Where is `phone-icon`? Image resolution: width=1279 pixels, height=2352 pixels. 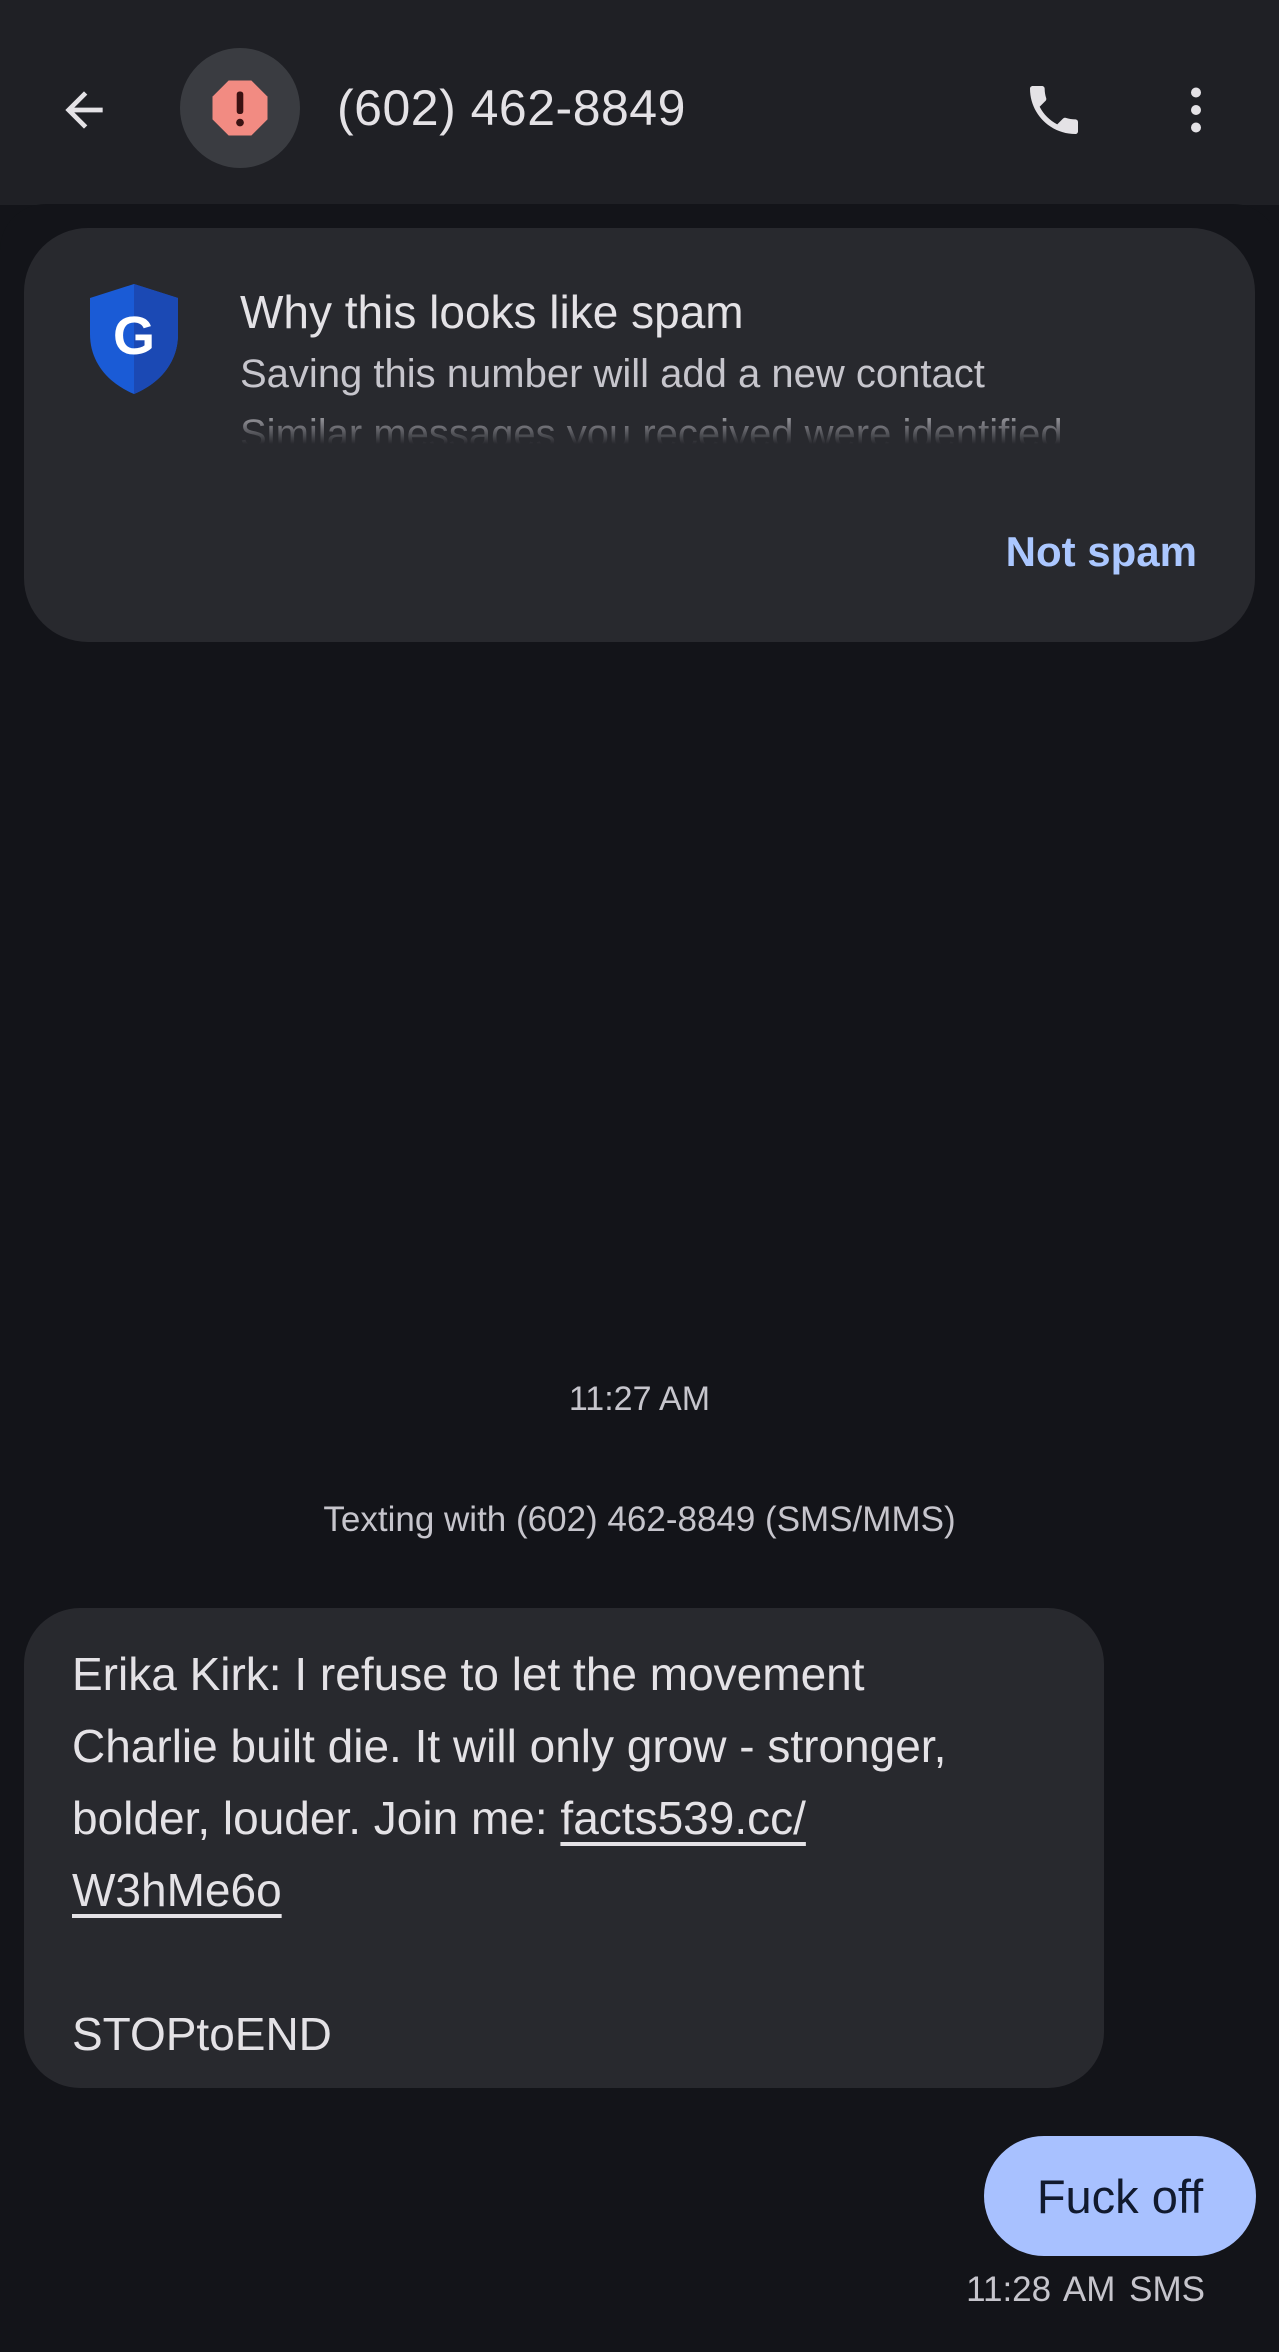 phone-icon is located at coordinates (1054, 110).